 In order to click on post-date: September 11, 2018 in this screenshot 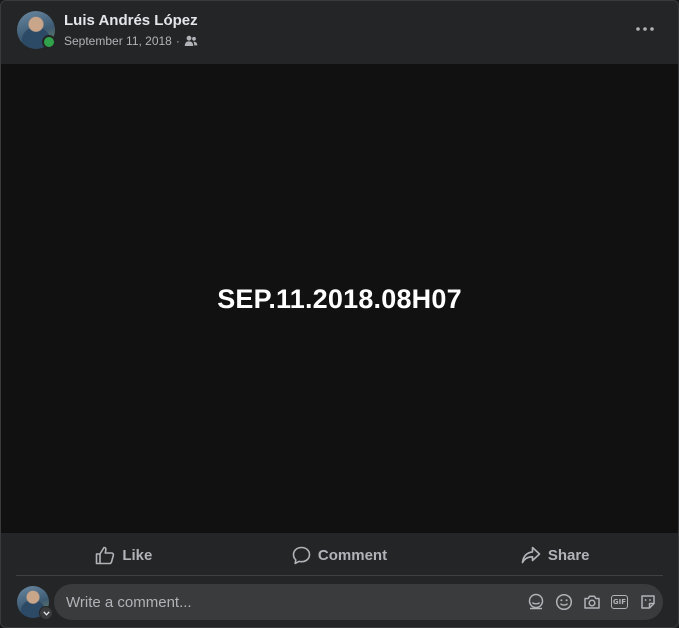, I will do `click(118, 41)`.